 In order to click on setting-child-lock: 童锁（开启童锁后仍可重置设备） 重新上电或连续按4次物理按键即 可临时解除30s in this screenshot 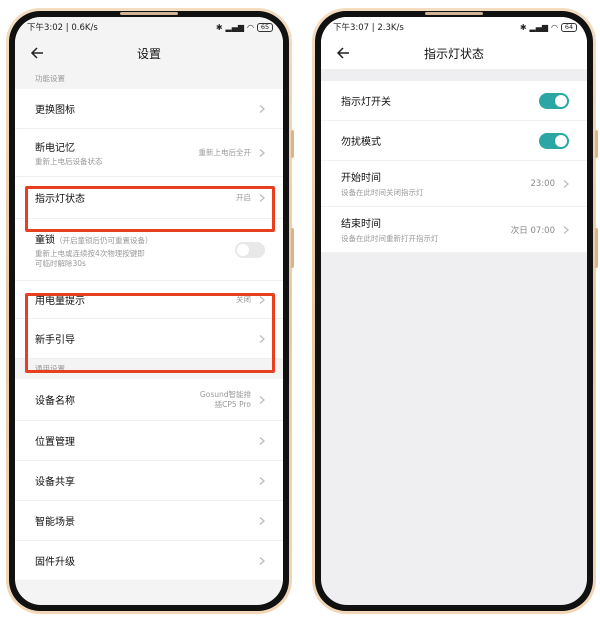, I will do `click(149, 250)`.